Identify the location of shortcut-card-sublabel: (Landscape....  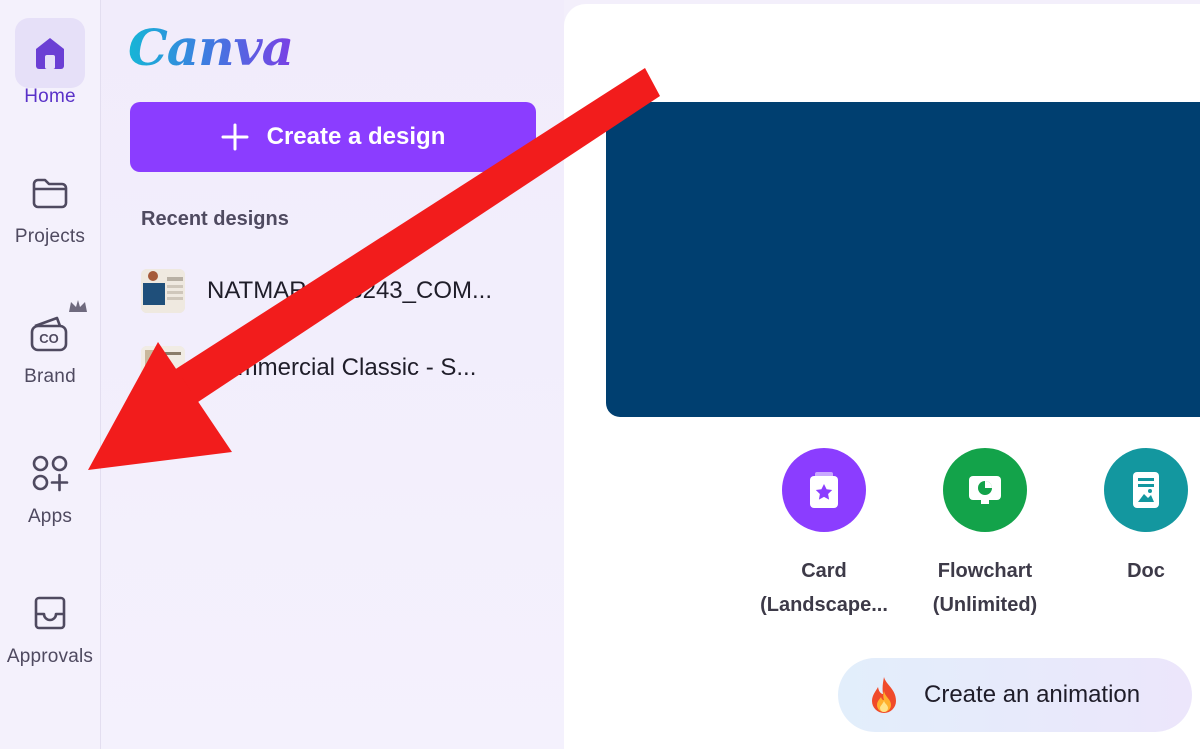
(824, 605).